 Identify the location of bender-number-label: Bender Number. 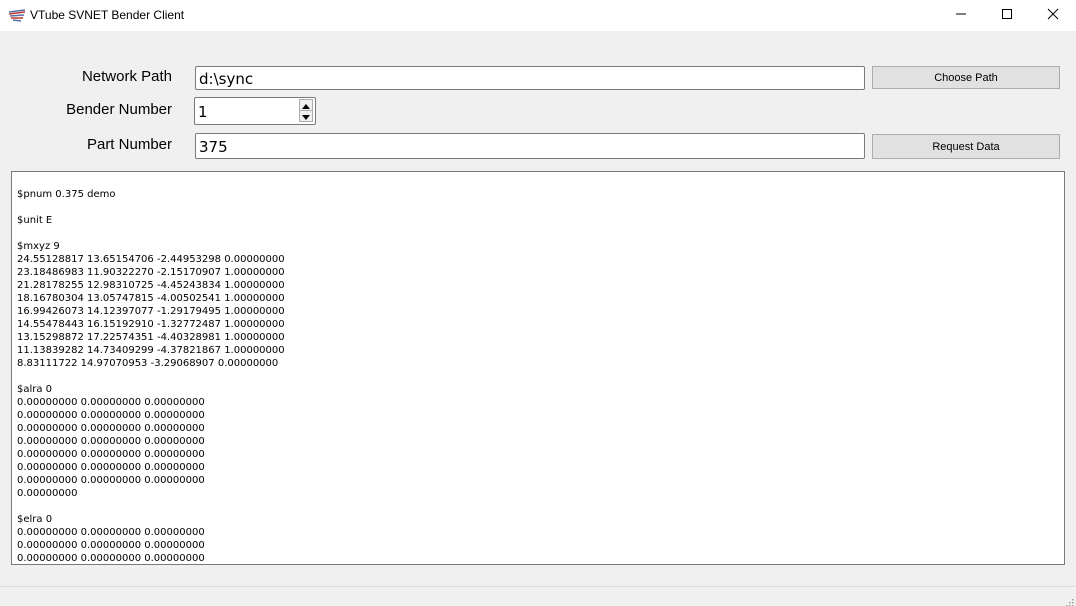
(119, 109).